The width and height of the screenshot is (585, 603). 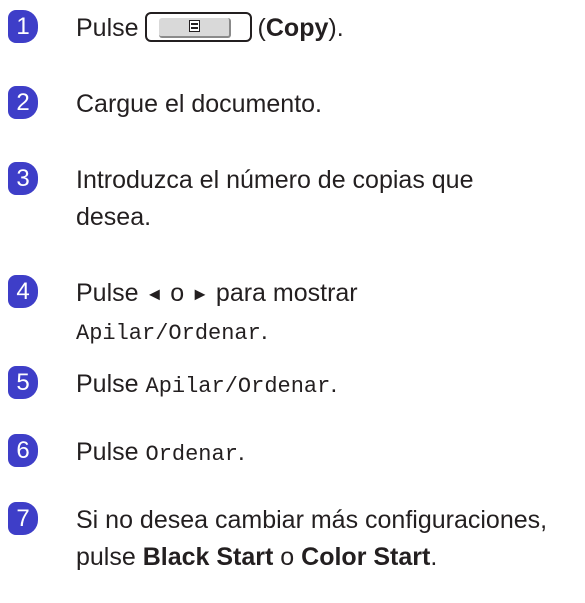 What do you see at coordinates (264, 331) in the screenshot?
I see `step-4-period: .` at bounding box center [264, 331].